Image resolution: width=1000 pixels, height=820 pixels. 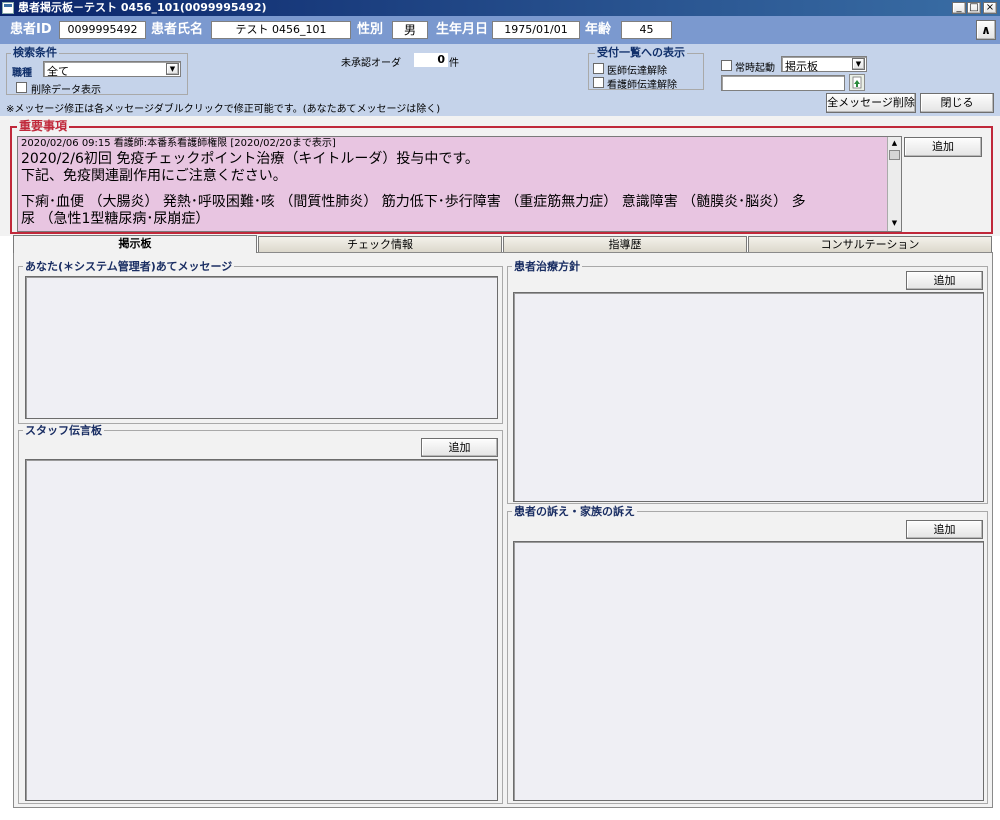 What do you see at coordinates (642, 85) in the screenshot?
I see `nurse-release-label: 看護師伝達解除` at bounding box center [642, 85].